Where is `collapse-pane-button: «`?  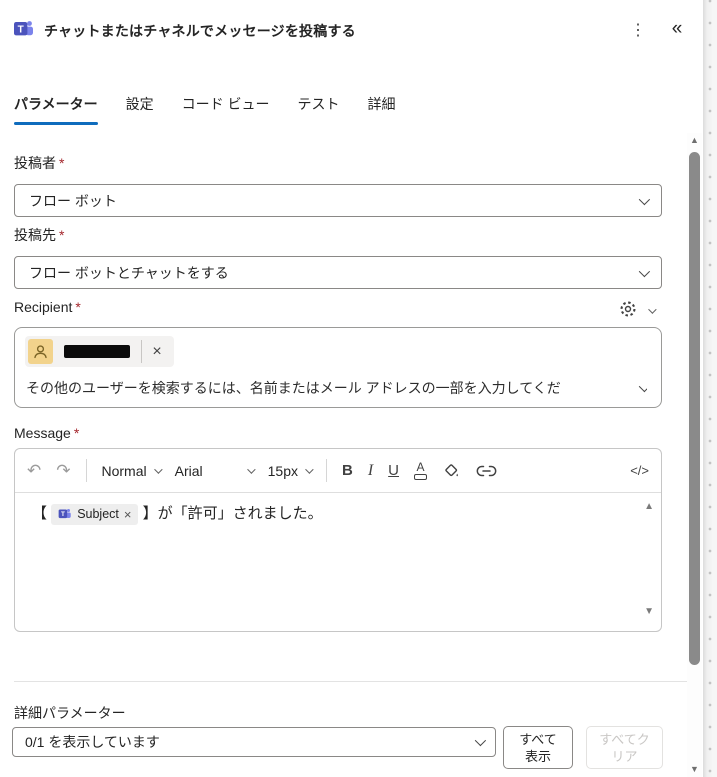
collapse-pane-button: « is located at coordinates (677, 29).